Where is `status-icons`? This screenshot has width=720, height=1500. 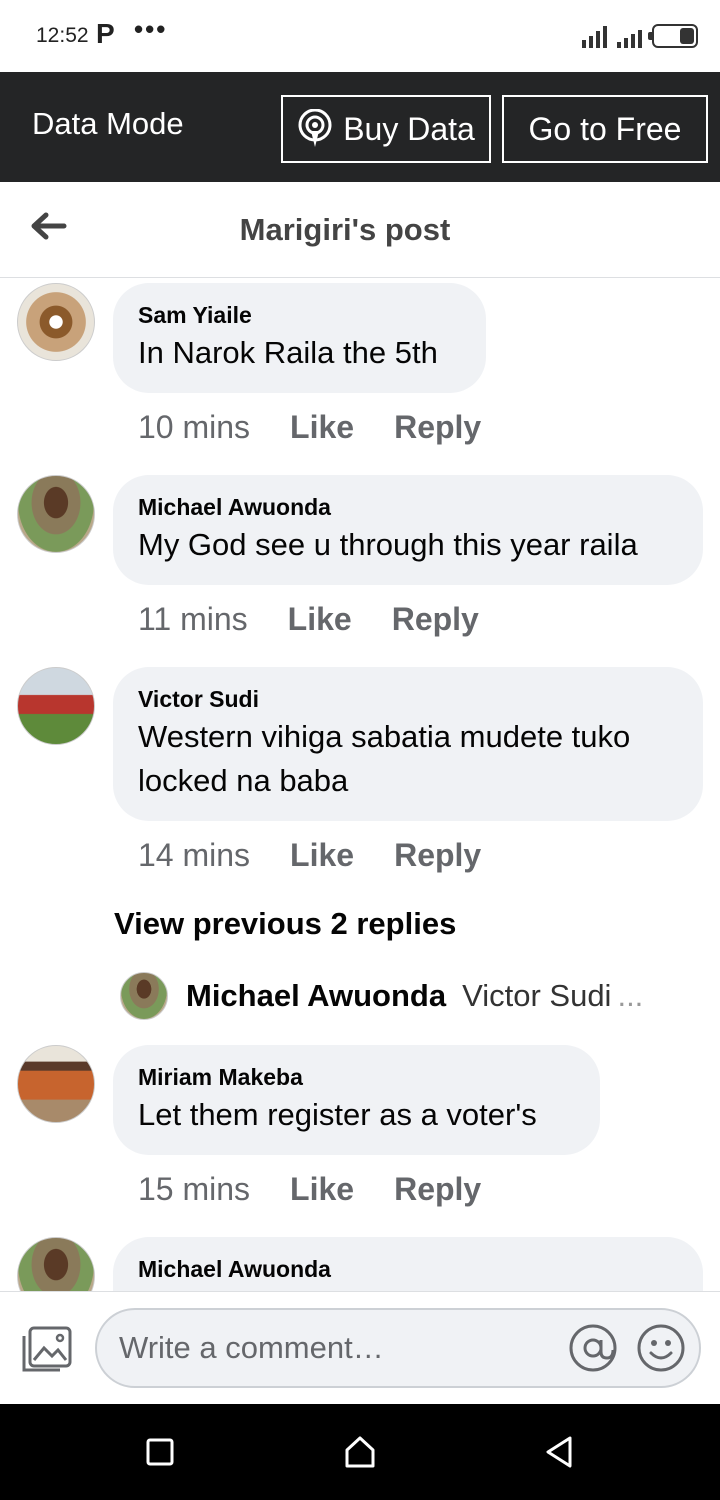
status-icons is located at coordinates (640, 35).